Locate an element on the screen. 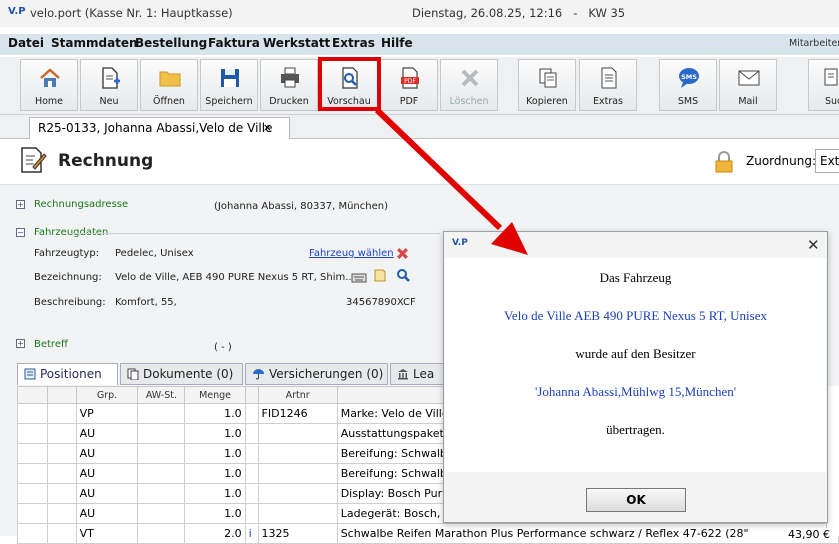 Image resolution: width=839 pixels, height=544 pixels. section-divider is located at coordinates (255, 233).